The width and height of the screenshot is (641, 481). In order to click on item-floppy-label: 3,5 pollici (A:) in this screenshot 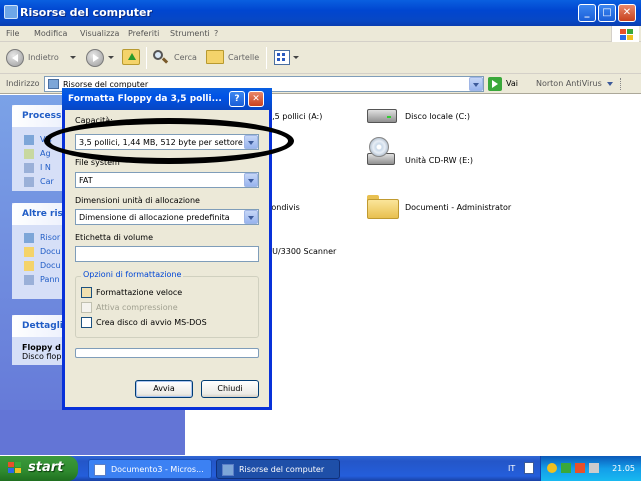, I will do `click(294, 116)`.